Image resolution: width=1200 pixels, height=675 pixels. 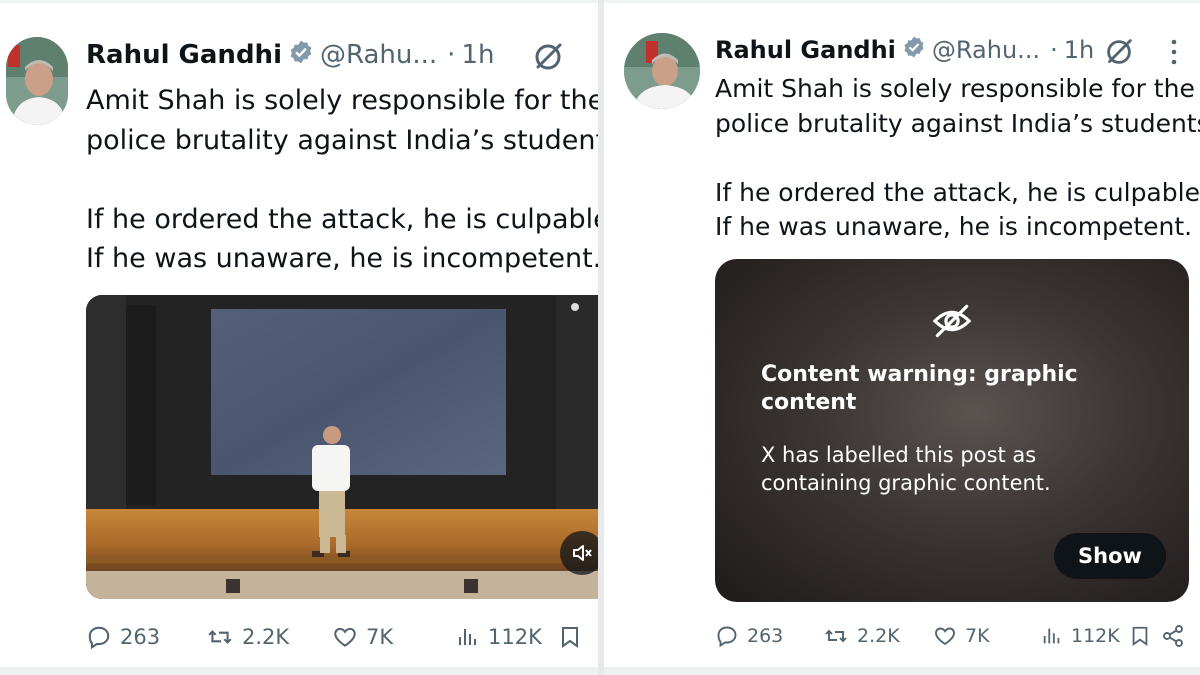 I want to click on speaker-muted-icon, so click(x=579, y=553).